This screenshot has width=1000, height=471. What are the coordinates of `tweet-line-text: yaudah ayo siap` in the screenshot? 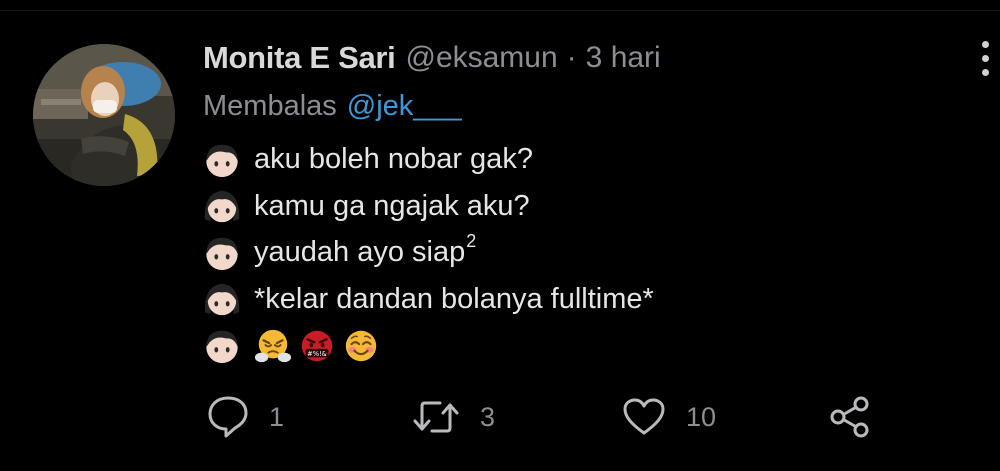 It's located at (360, 252).